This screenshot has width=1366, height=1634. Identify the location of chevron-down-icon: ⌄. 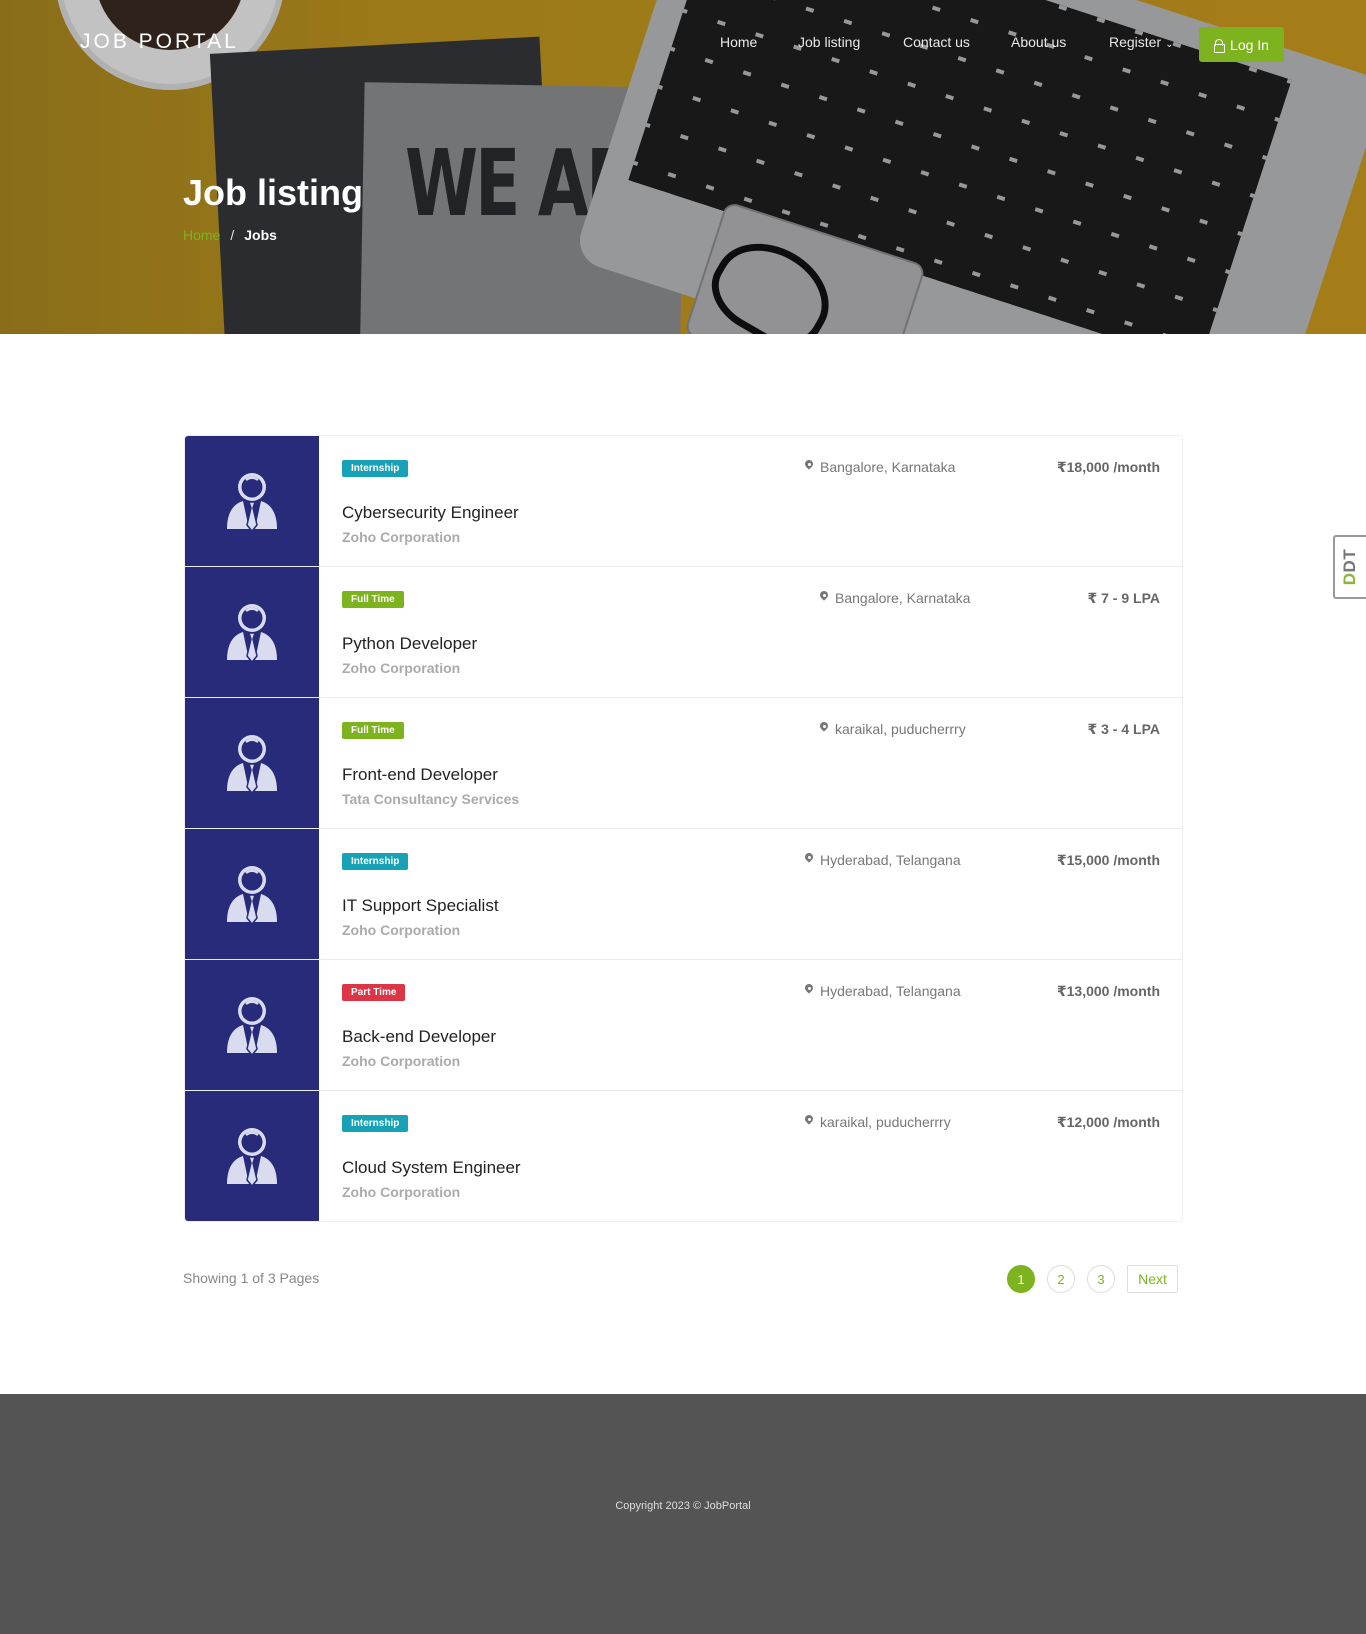
(1169, 44).